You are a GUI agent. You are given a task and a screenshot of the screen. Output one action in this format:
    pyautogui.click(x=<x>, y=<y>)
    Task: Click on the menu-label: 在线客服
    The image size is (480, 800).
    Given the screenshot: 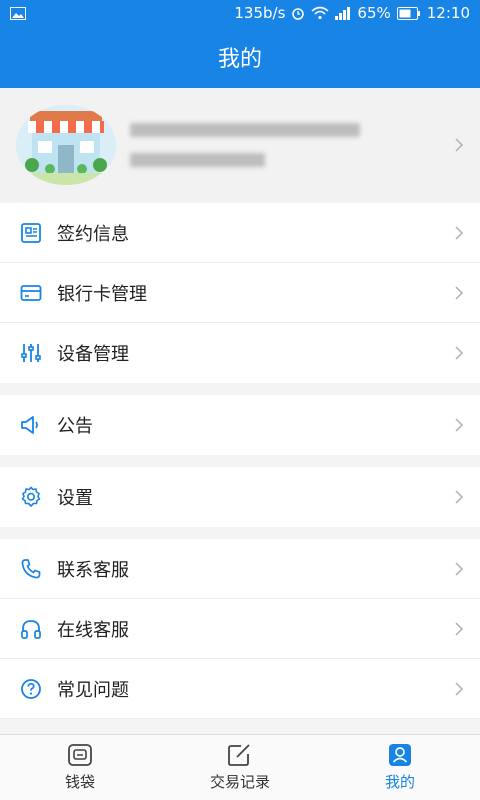 What is the action you would take?
    pyautogui.click(x=93, y=630)
    